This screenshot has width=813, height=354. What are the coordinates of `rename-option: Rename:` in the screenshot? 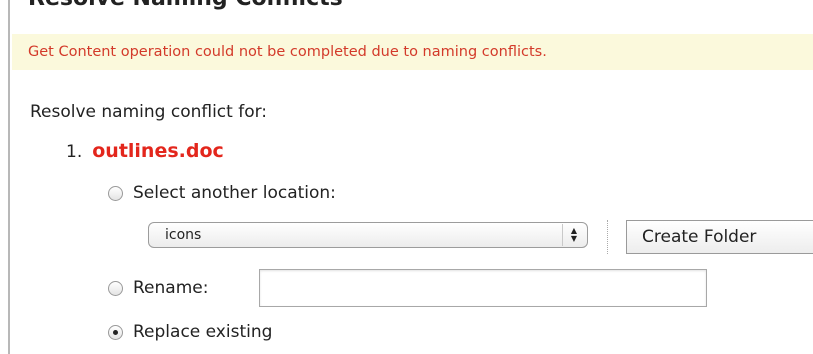 It's located at (158, 288).